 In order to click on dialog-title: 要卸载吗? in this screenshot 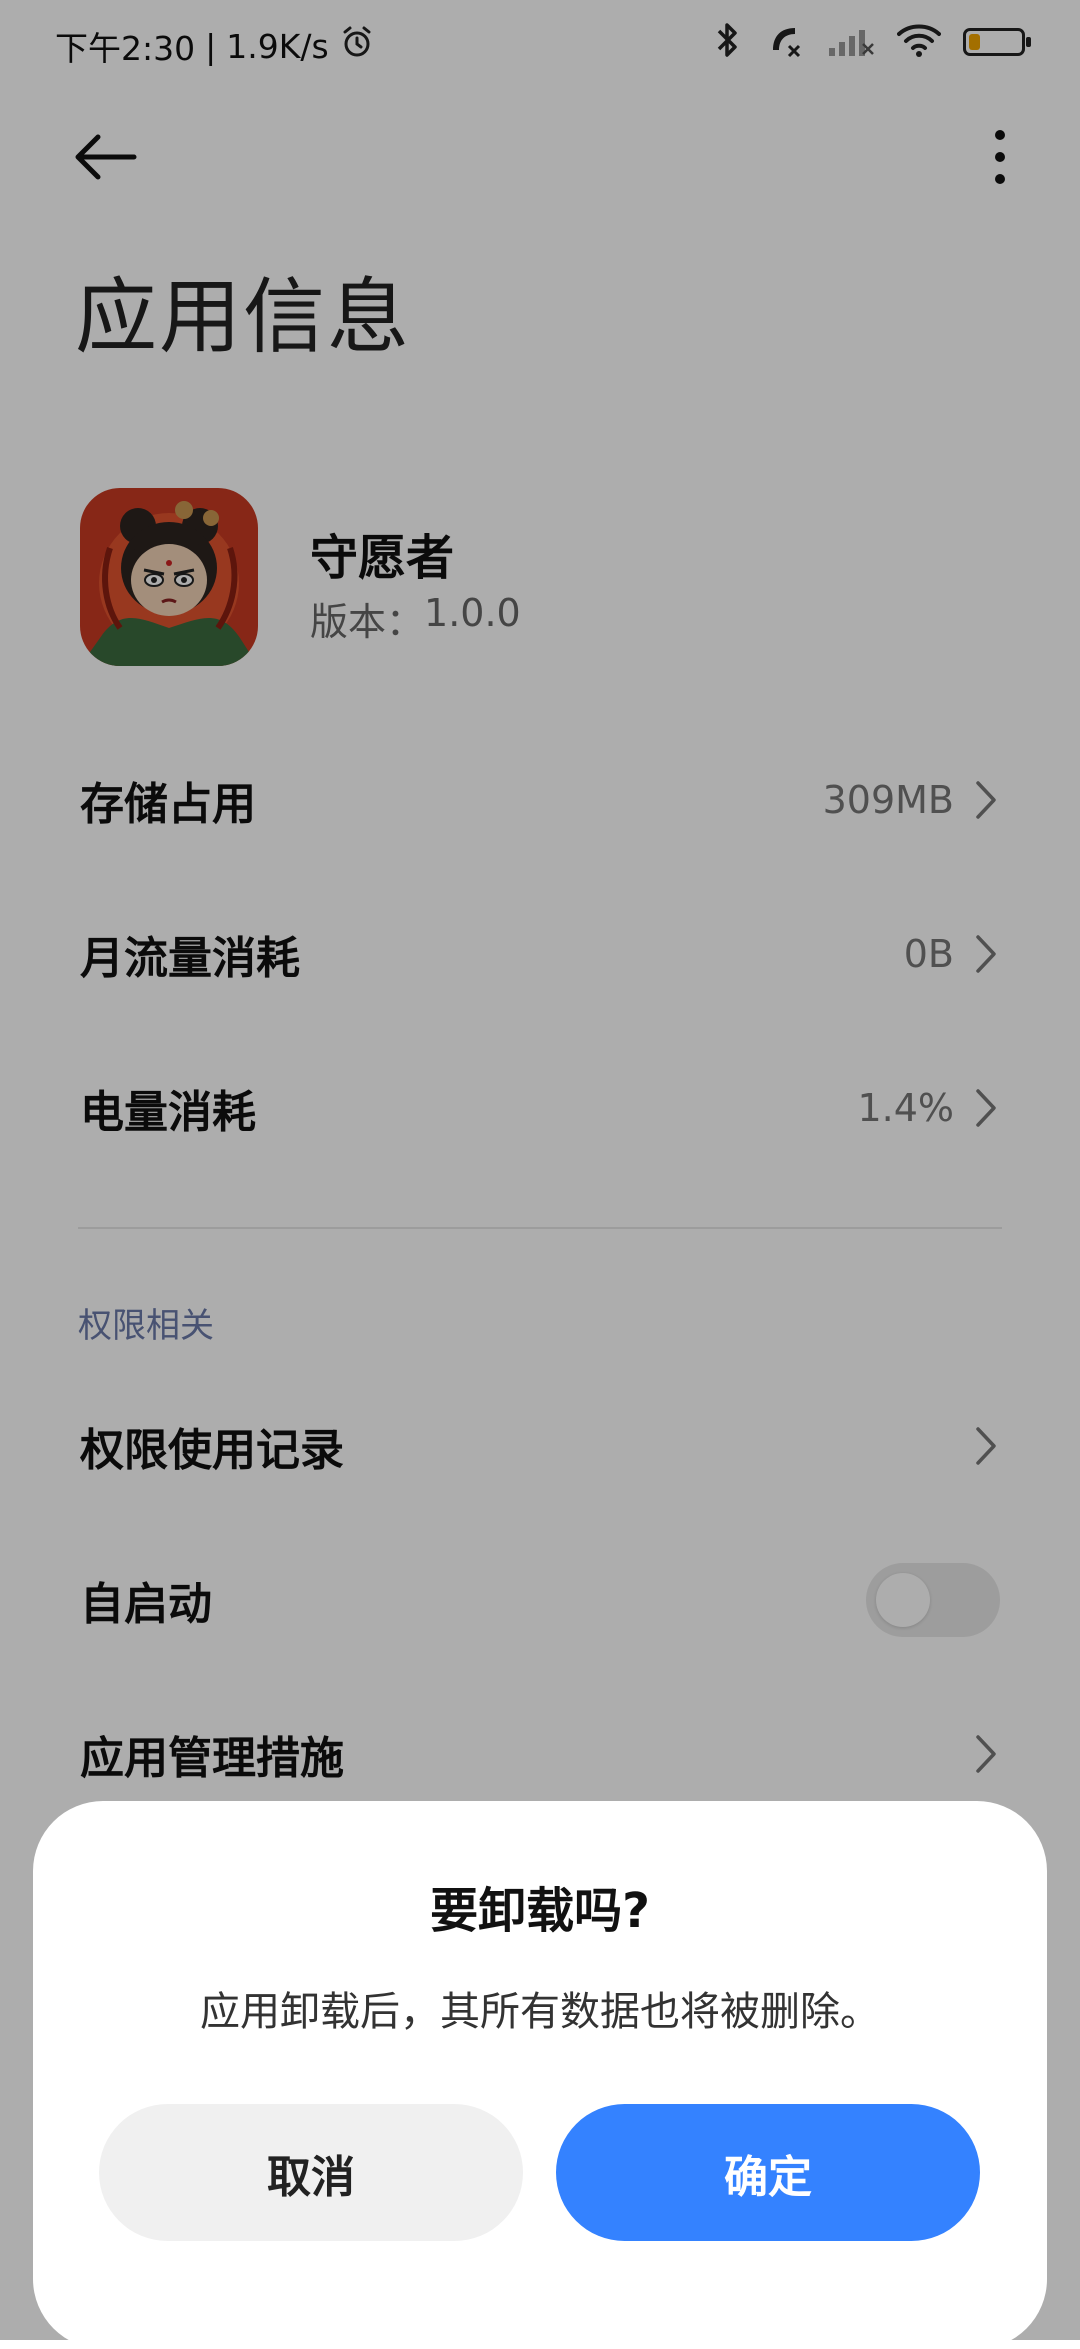, I will do `click(540, 1911)`.